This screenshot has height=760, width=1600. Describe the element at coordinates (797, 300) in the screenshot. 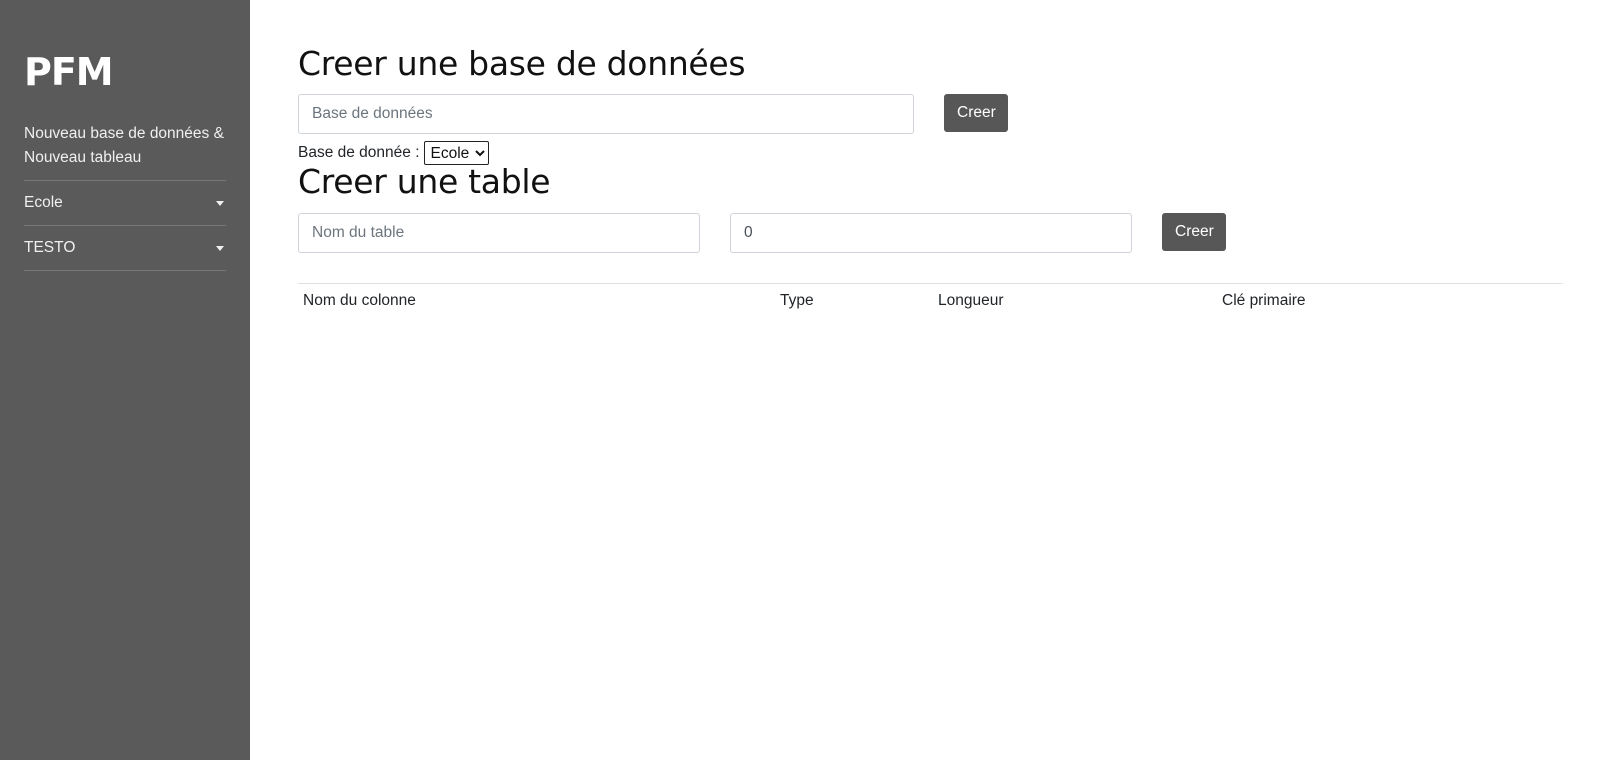

I see `column-header-type: Type` at that location.